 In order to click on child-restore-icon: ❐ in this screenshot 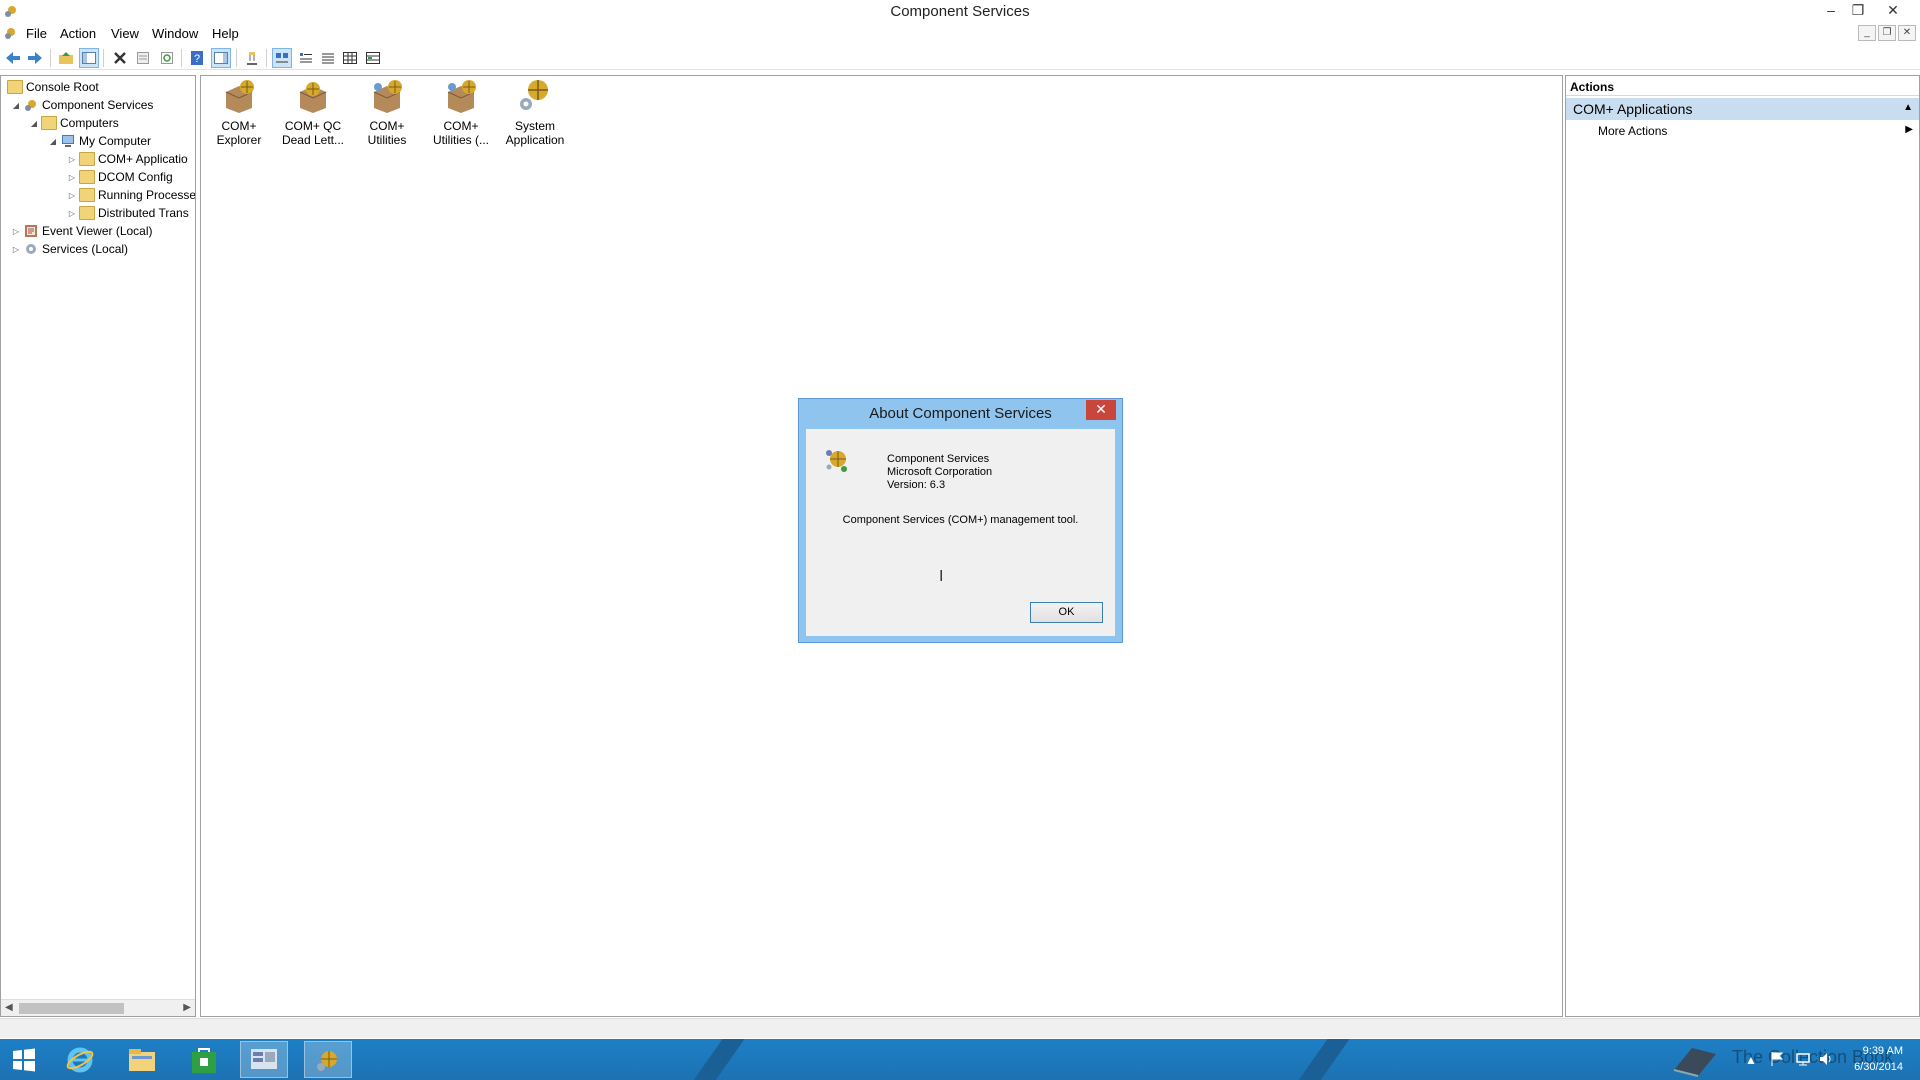, I will do `click(1887, 33)`.